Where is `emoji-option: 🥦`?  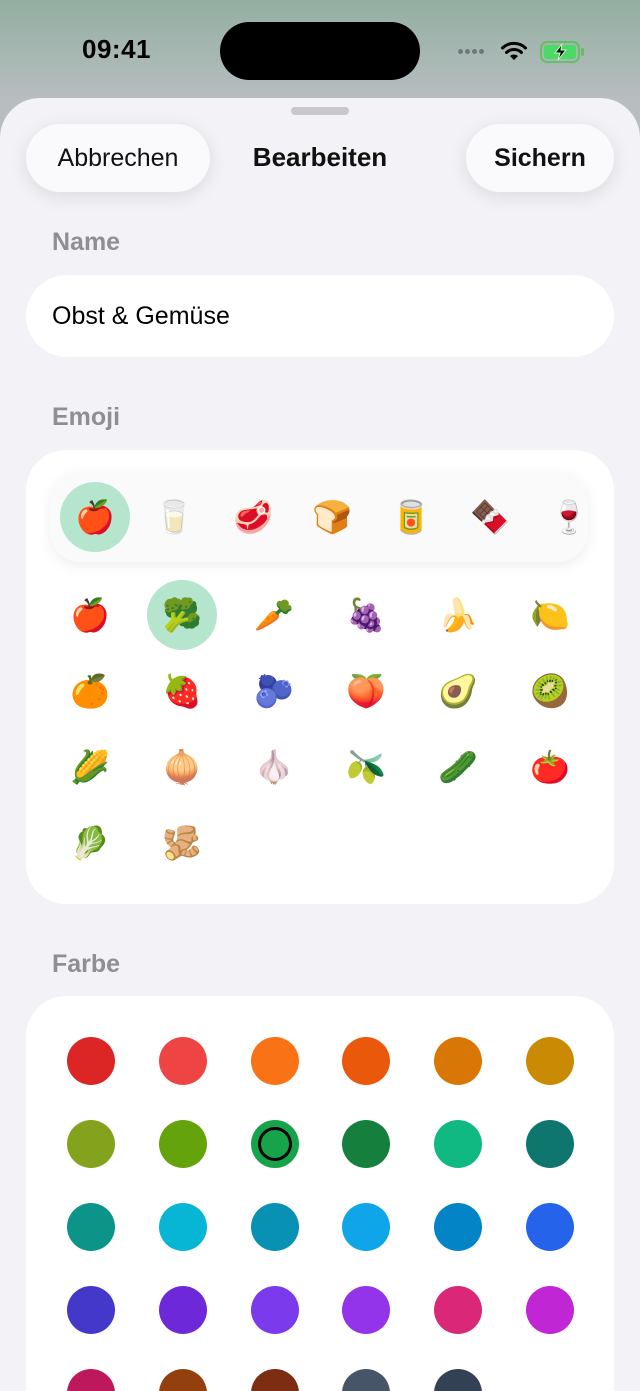 emoji-option: 🥦 is located at coordinates (182, 615).